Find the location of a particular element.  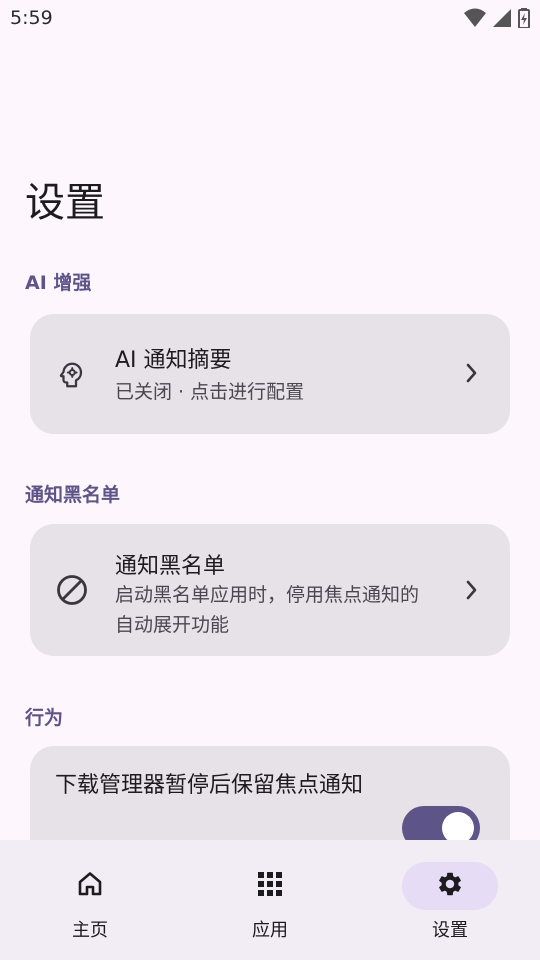

ai-summary-card: AI 通知摘要 已关闭 · 点击进行配置 is located at coordinates (270, 374).